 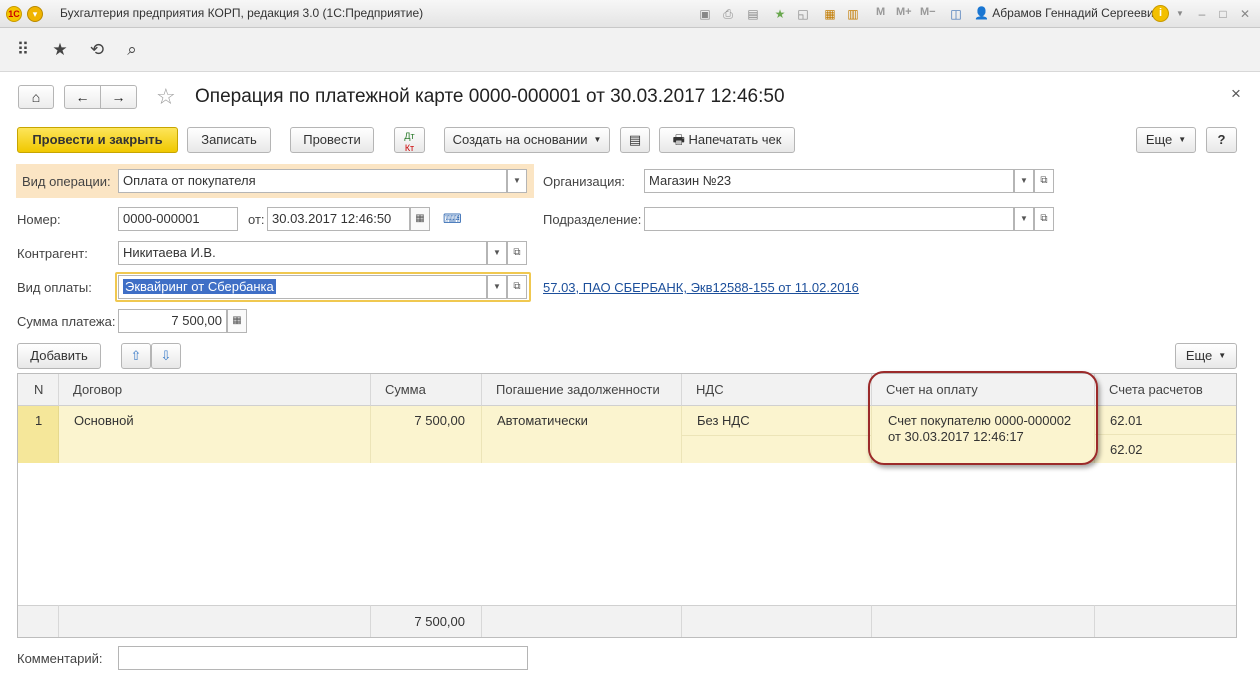 What do you see at coordinates (853, 14) in the screenshot?
I see `calendar-icon: ▥` at bounding box center [853, 14].